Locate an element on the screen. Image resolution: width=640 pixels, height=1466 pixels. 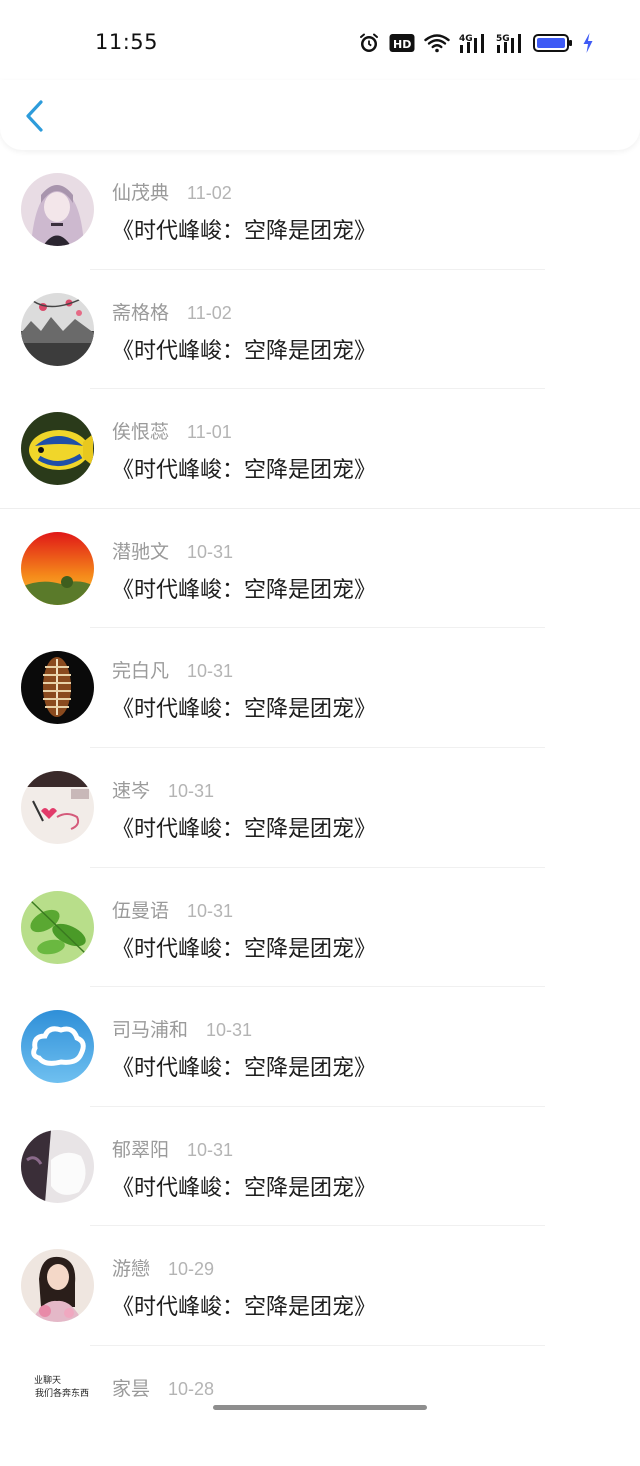
item-header: 完白凡 10-31 is located at coordinates (172, 669).